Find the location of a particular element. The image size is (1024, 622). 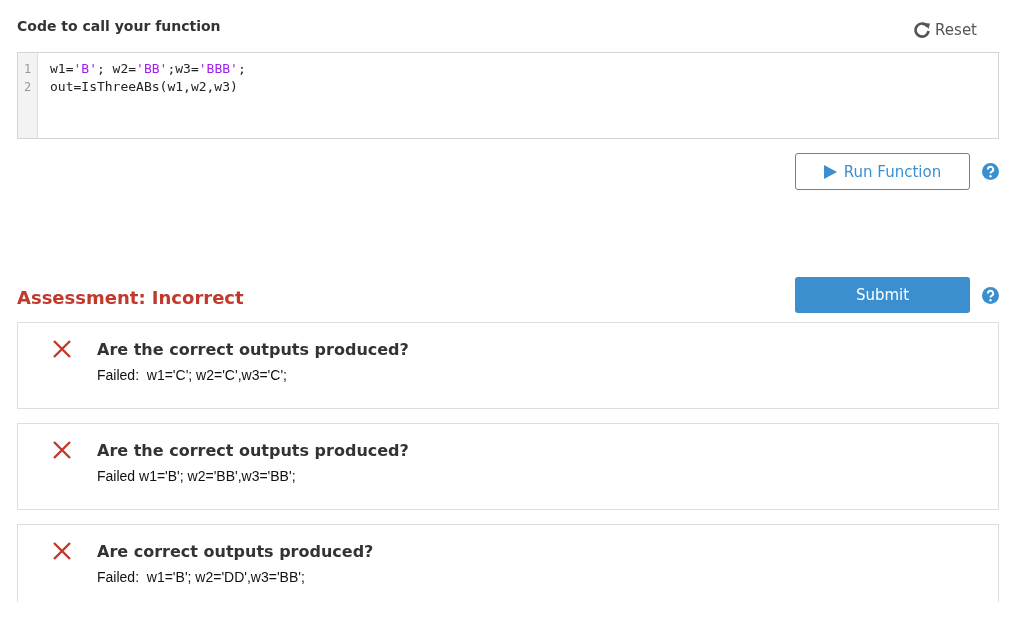

reset-icon is located at coordinates (922, 30).